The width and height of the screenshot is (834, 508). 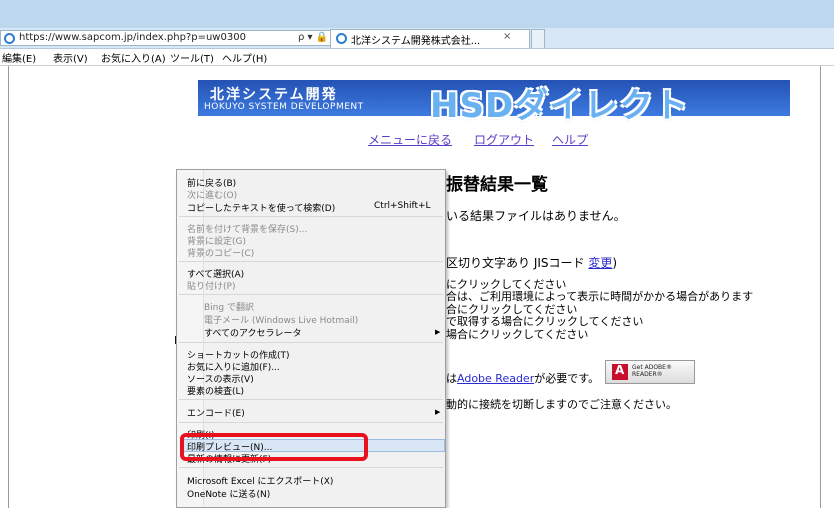 What do you see at coordinates (560, 106) in the screenshot?
I see `product-logo: HSDダイレクト` at bounding box center [560, 106].